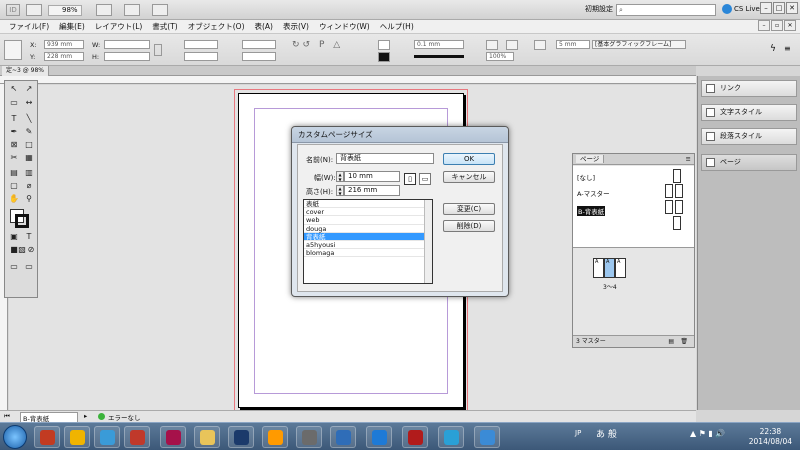 This screenshot has height=450, width=800. What do you see at coordinates (29, 157) in the screenshot?
I see `transform-tool-icon: ▦` at bounding box center [29, 157].